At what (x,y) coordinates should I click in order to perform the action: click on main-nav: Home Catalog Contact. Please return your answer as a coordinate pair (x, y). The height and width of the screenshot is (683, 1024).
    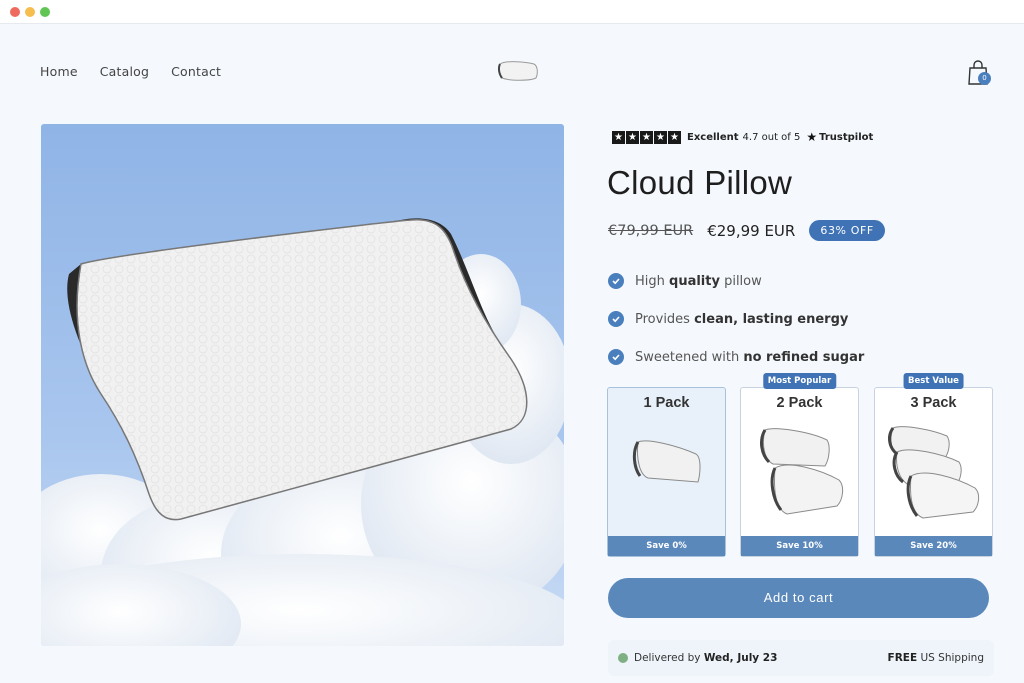
    Looking at the image, I should click on (130, 71).